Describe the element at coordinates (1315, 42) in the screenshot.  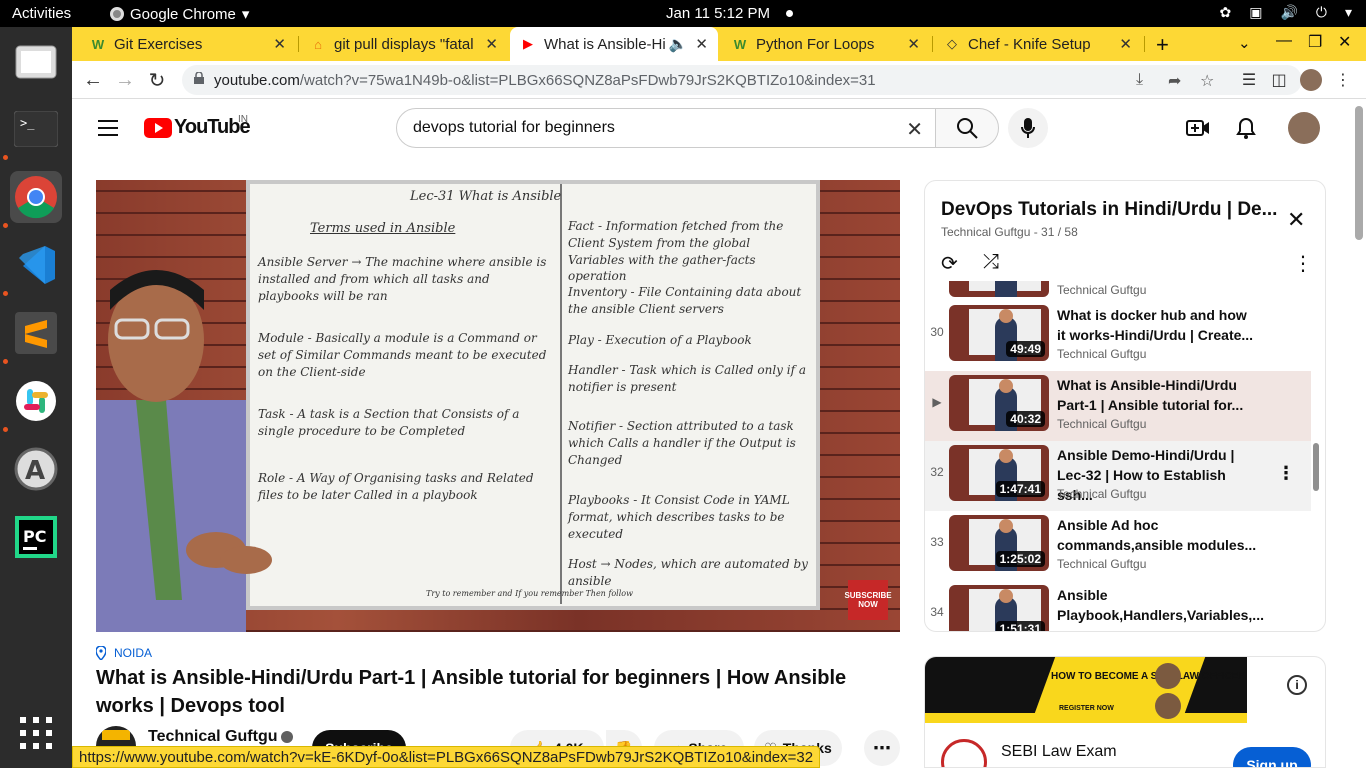
I see `maximize-button: ❐` at that location.